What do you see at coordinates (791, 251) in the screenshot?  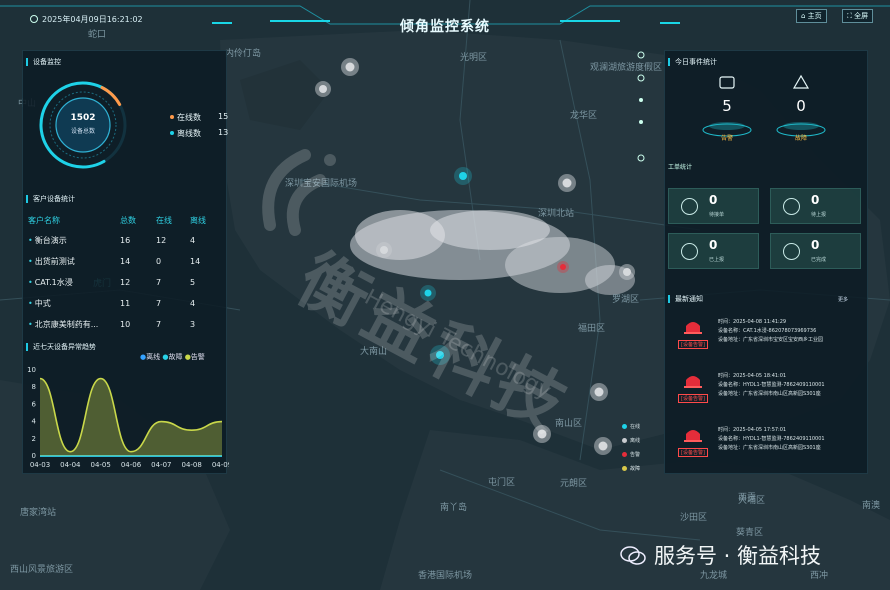 I see `check-icon` at bounding box center [791, 251].